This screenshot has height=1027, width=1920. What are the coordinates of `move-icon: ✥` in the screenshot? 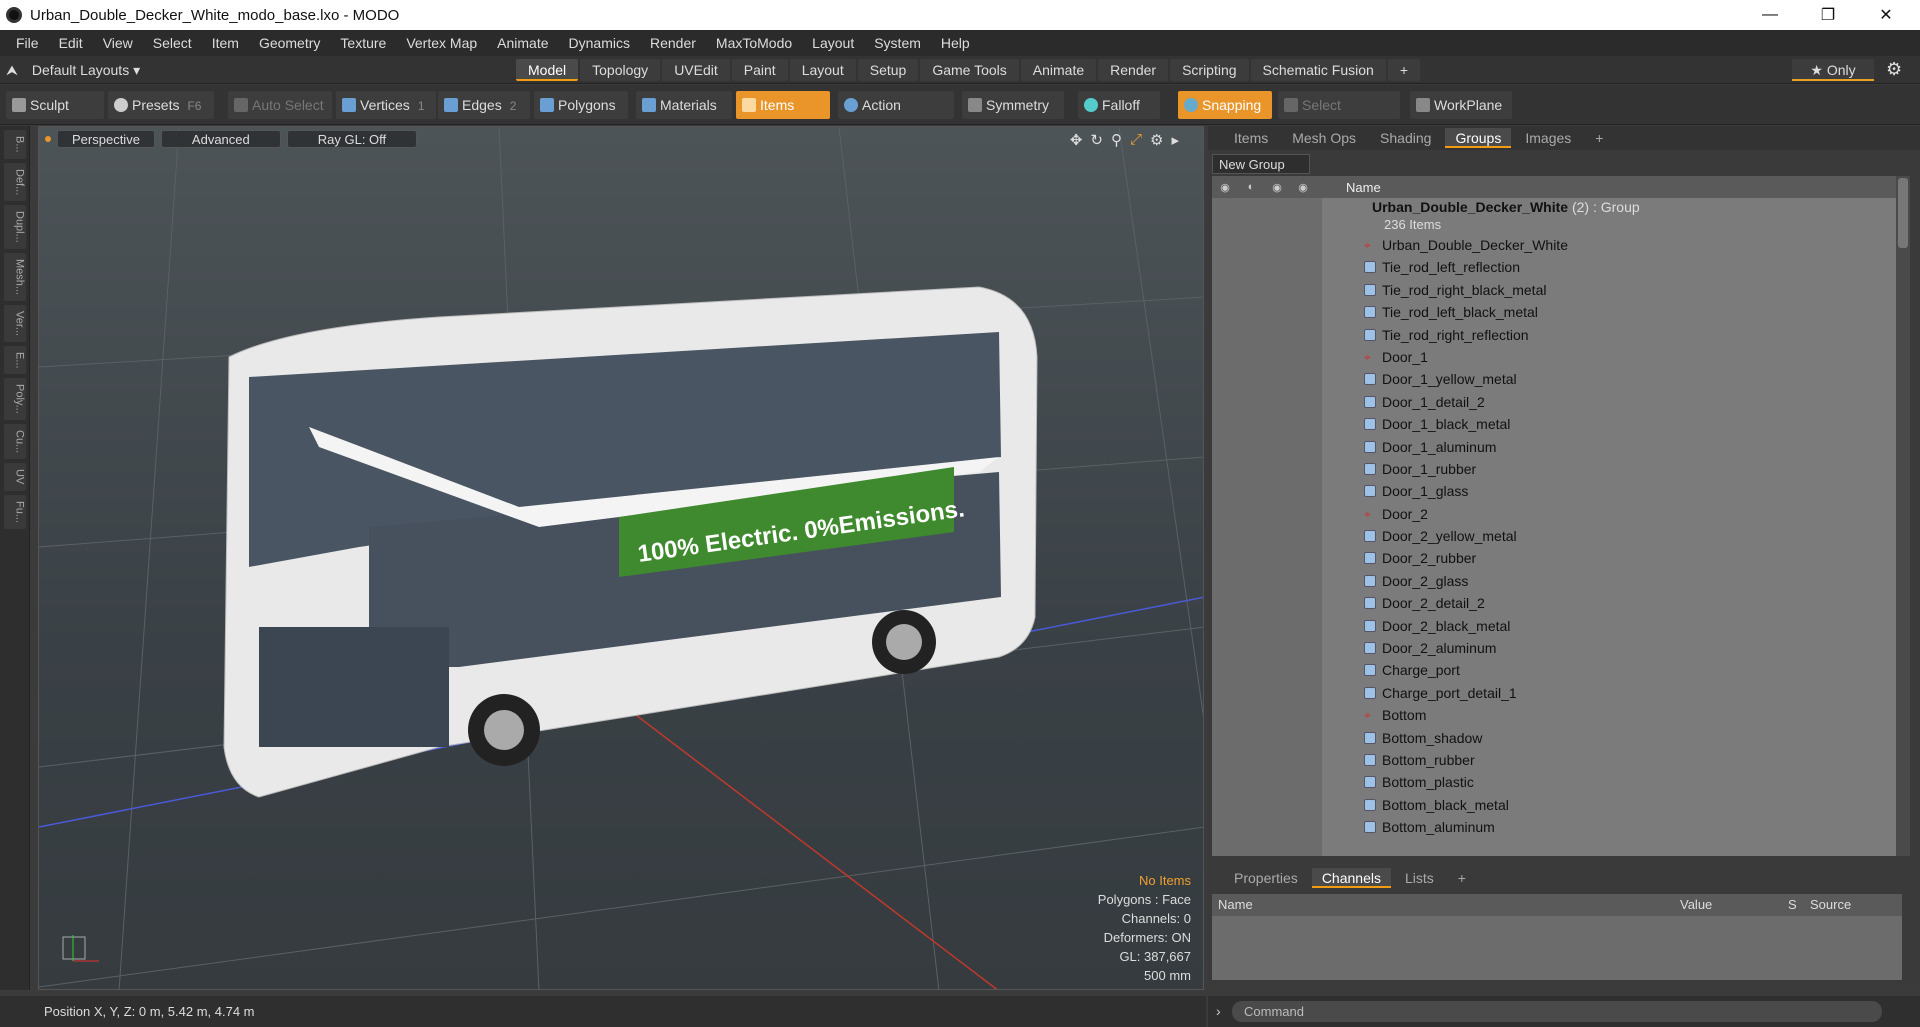 It's located at (1076, 140).